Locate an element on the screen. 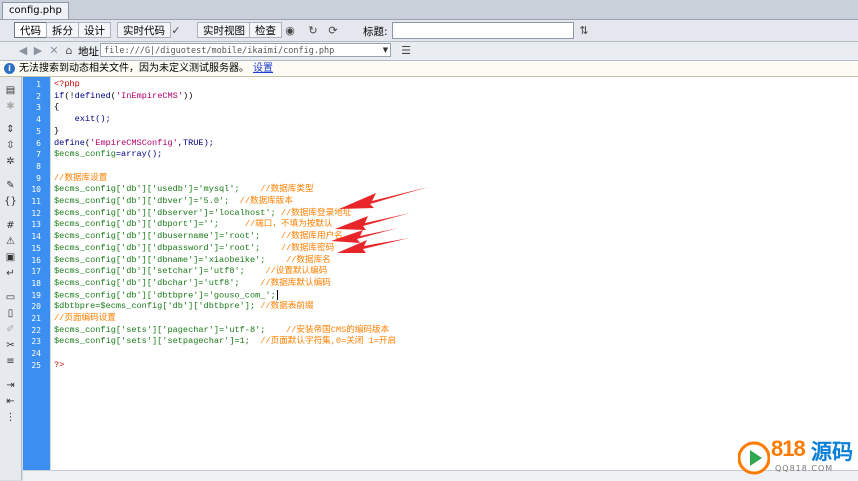 The image size is (858, 481). watermark-url: QQ818.COM is located at coordinates (804, 468).